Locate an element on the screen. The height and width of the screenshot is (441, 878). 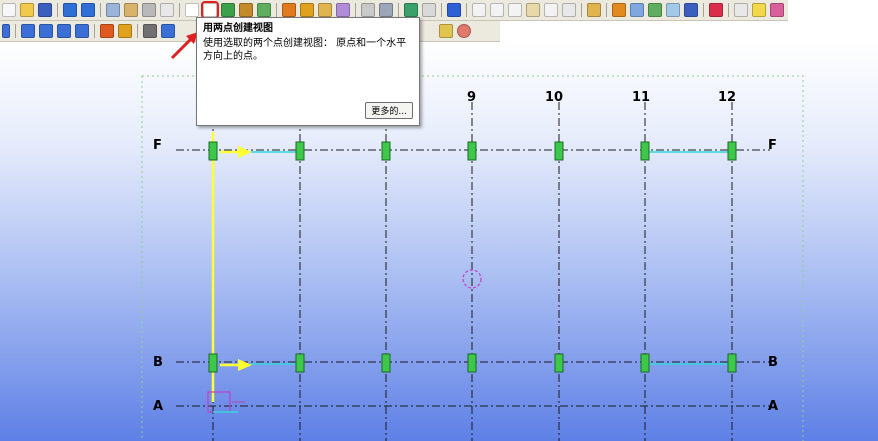
grid-column-label-11: 11 is located at coordinates (641, 97).